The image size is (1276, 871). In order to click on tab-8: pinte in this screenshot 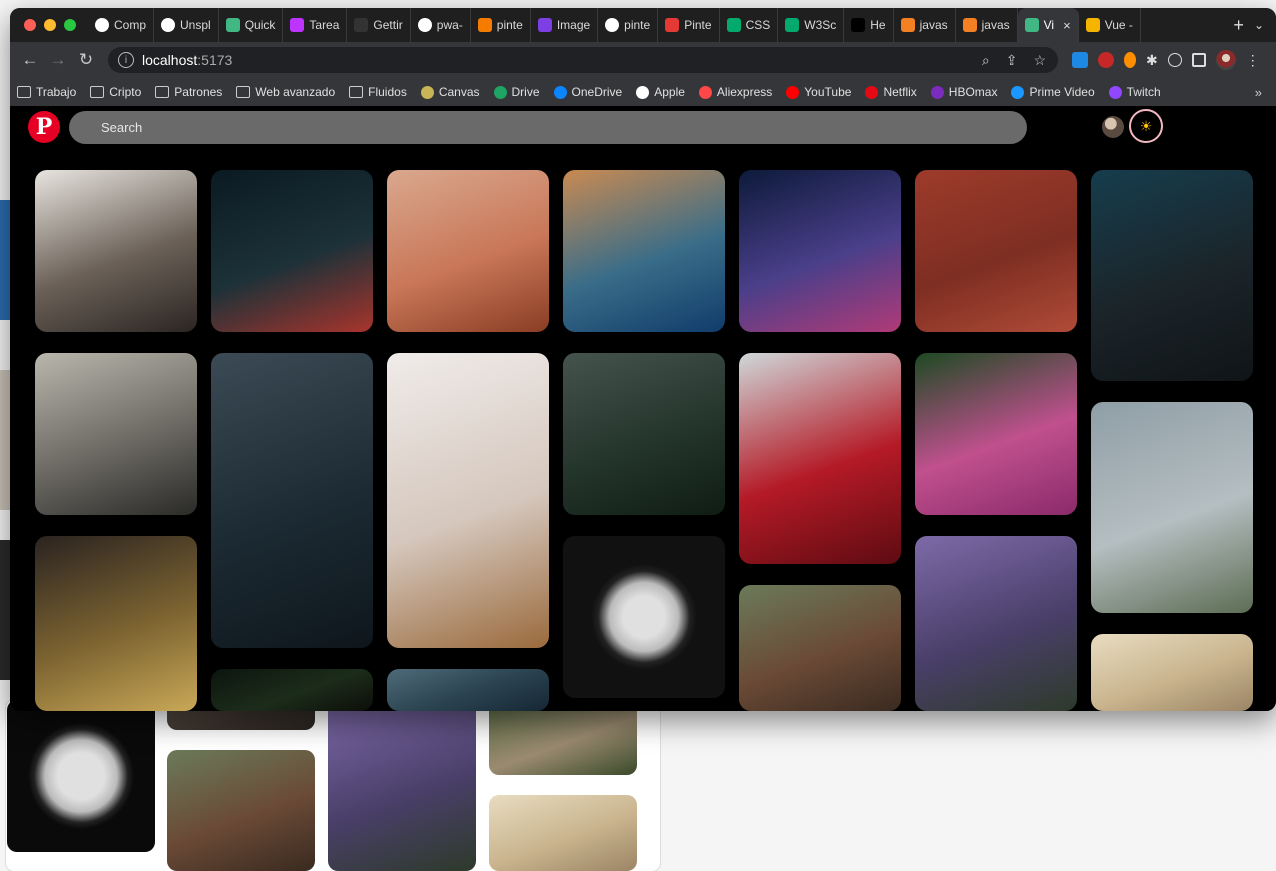, I will do `click(628, 25)`.